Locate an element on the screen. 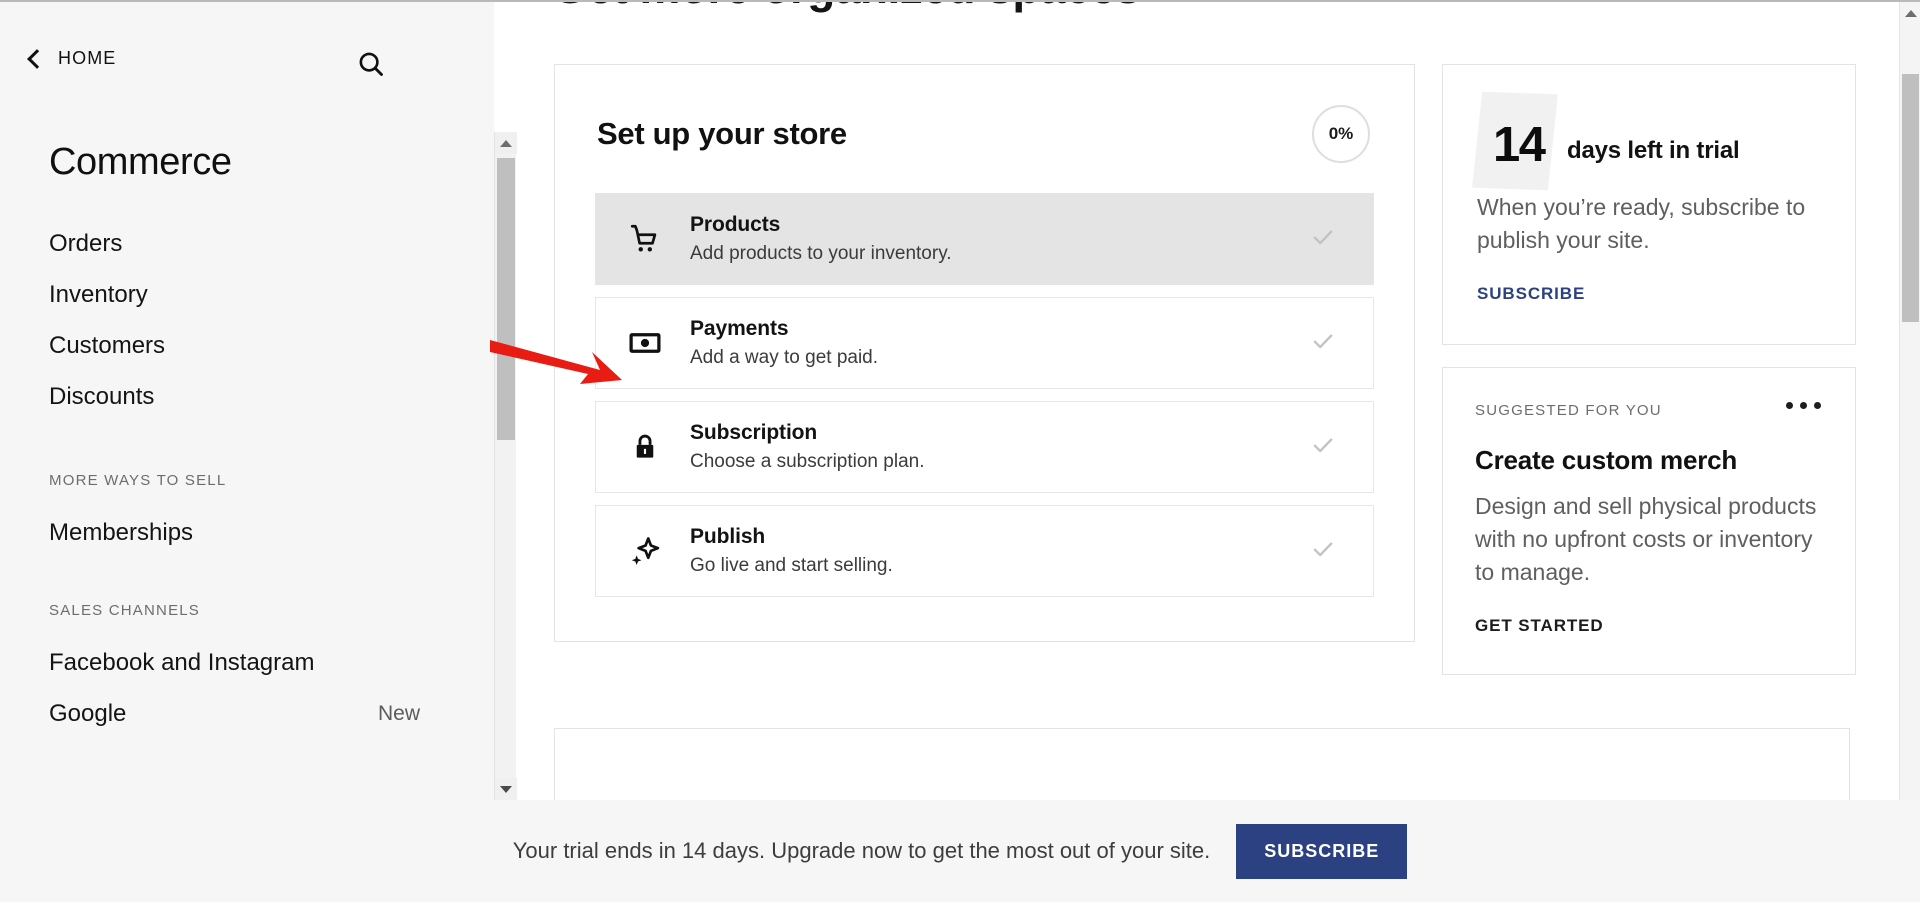 This screenshot has width=1920, height=902. sparkle-icon is located at coordinates (645, 551).